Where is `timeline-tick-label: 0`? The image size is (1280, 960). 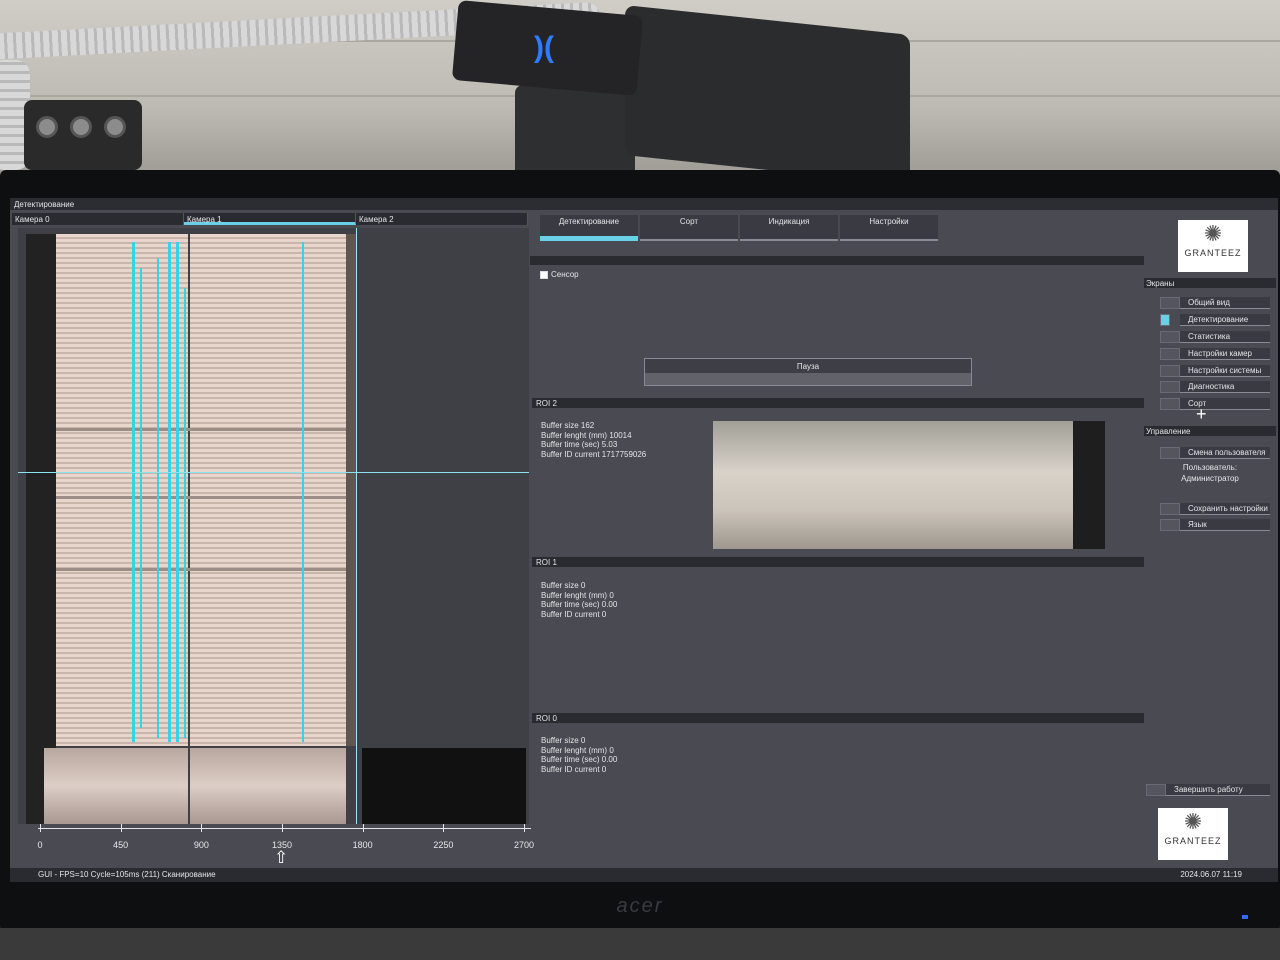 timeline-tick-label: 0 is located at coordinates (40, 845).